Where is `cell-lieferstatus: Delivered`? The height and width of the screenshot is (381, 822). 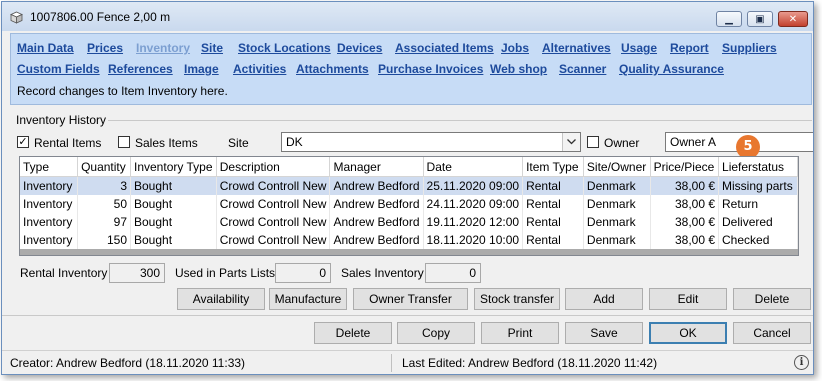 cell-lieferstatus: Delivered is located at coordinates (758, 222).